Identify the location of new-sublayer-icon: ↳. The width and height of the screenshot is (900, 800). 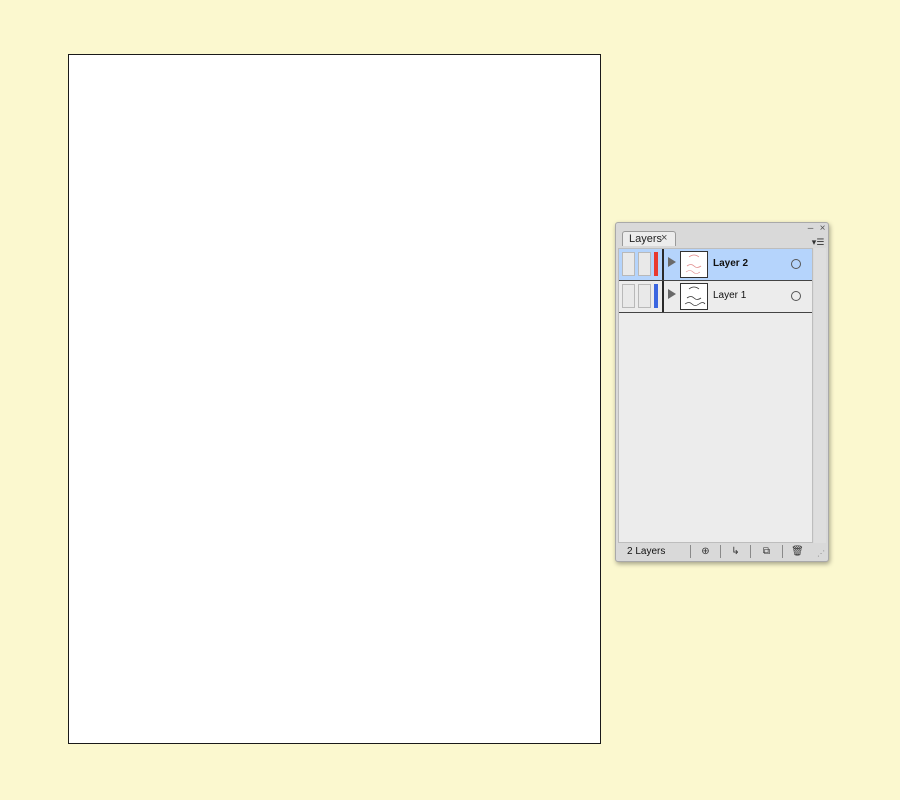
(735, 551).